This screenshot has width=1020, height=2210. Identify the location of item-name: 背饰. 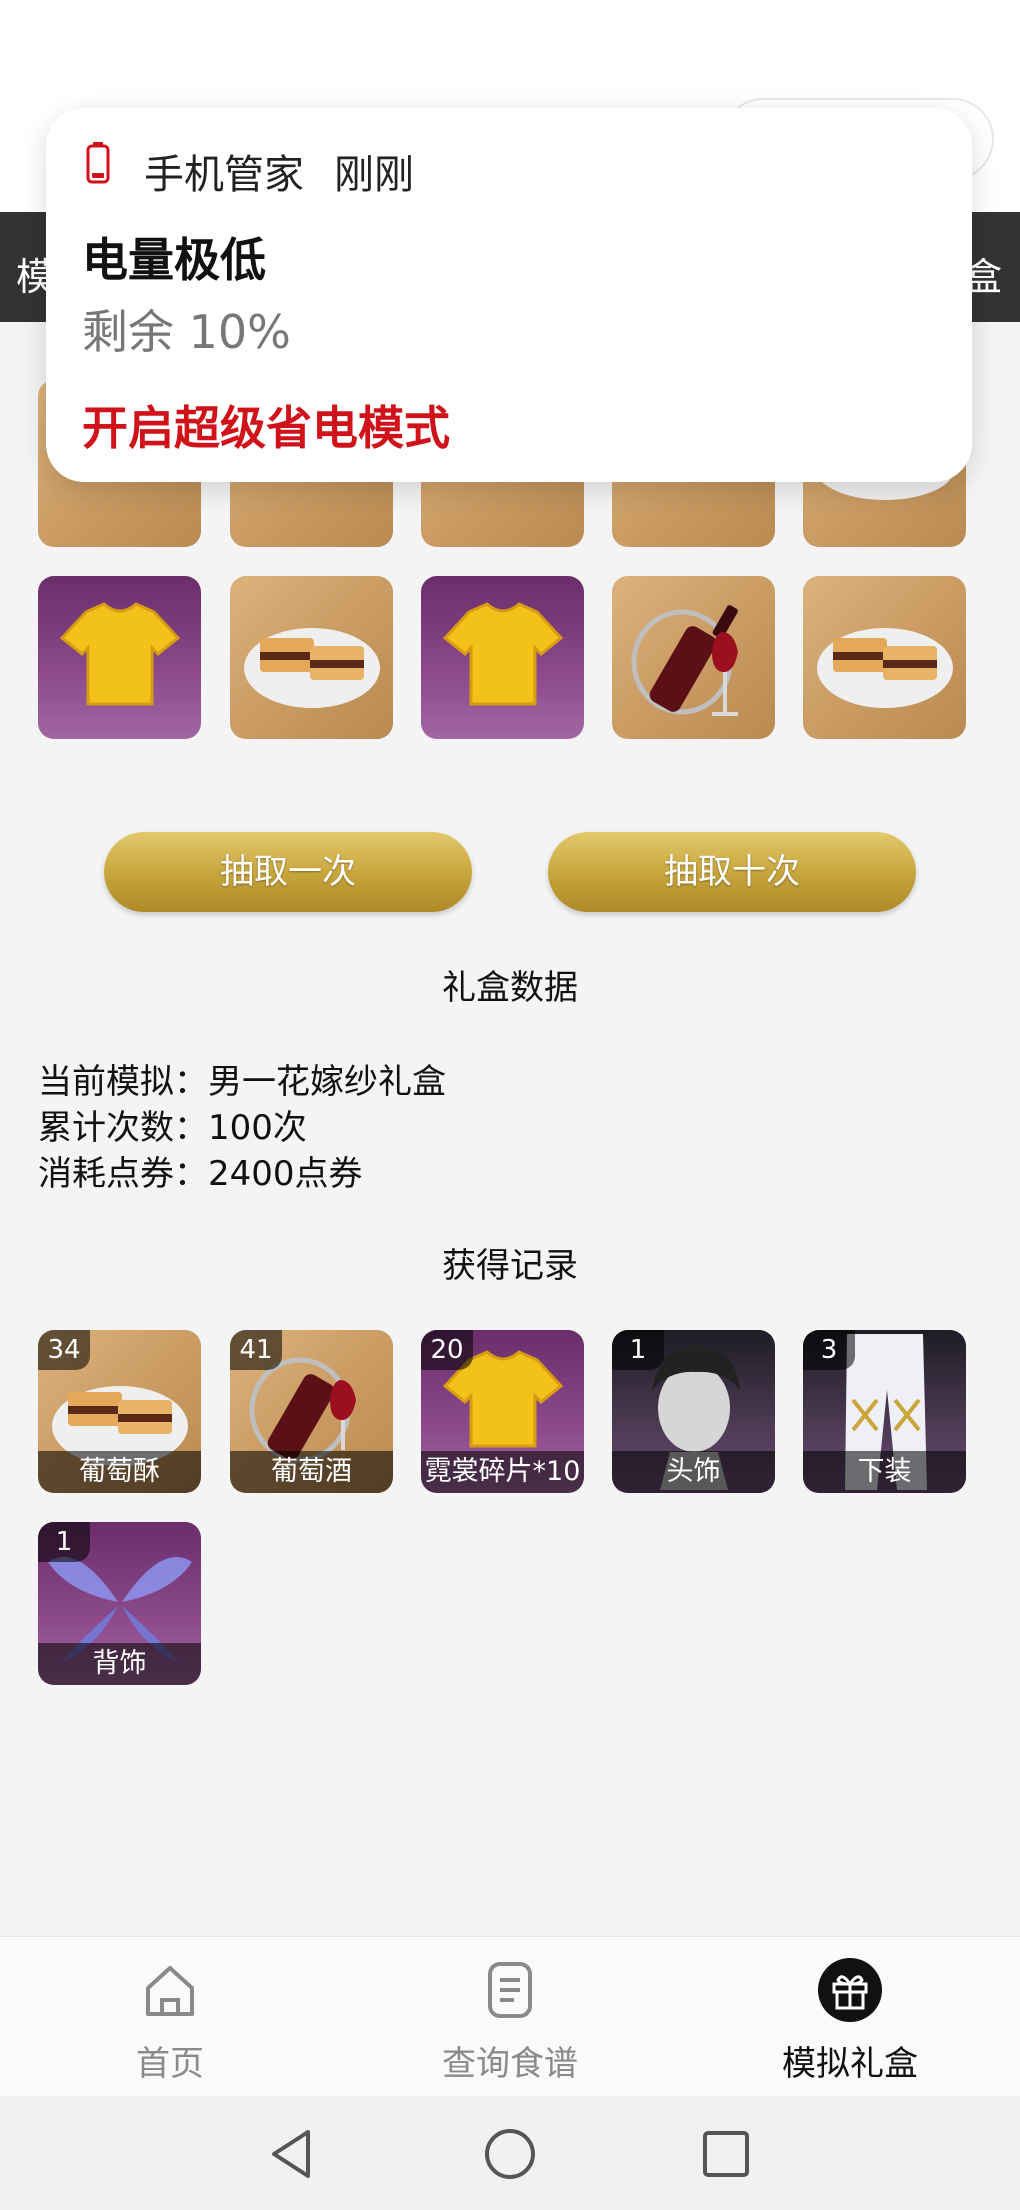
(119, 1664).